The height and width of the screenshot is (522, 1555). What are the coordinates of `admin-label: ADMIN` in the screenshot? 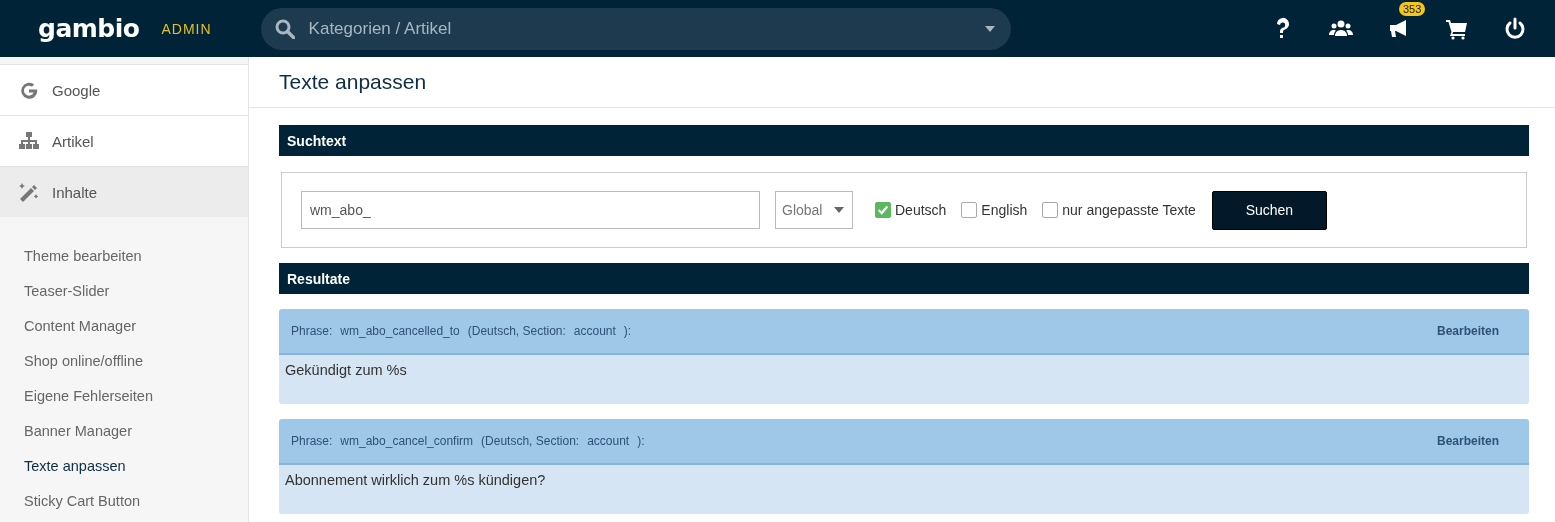 It's located at (186, 28).